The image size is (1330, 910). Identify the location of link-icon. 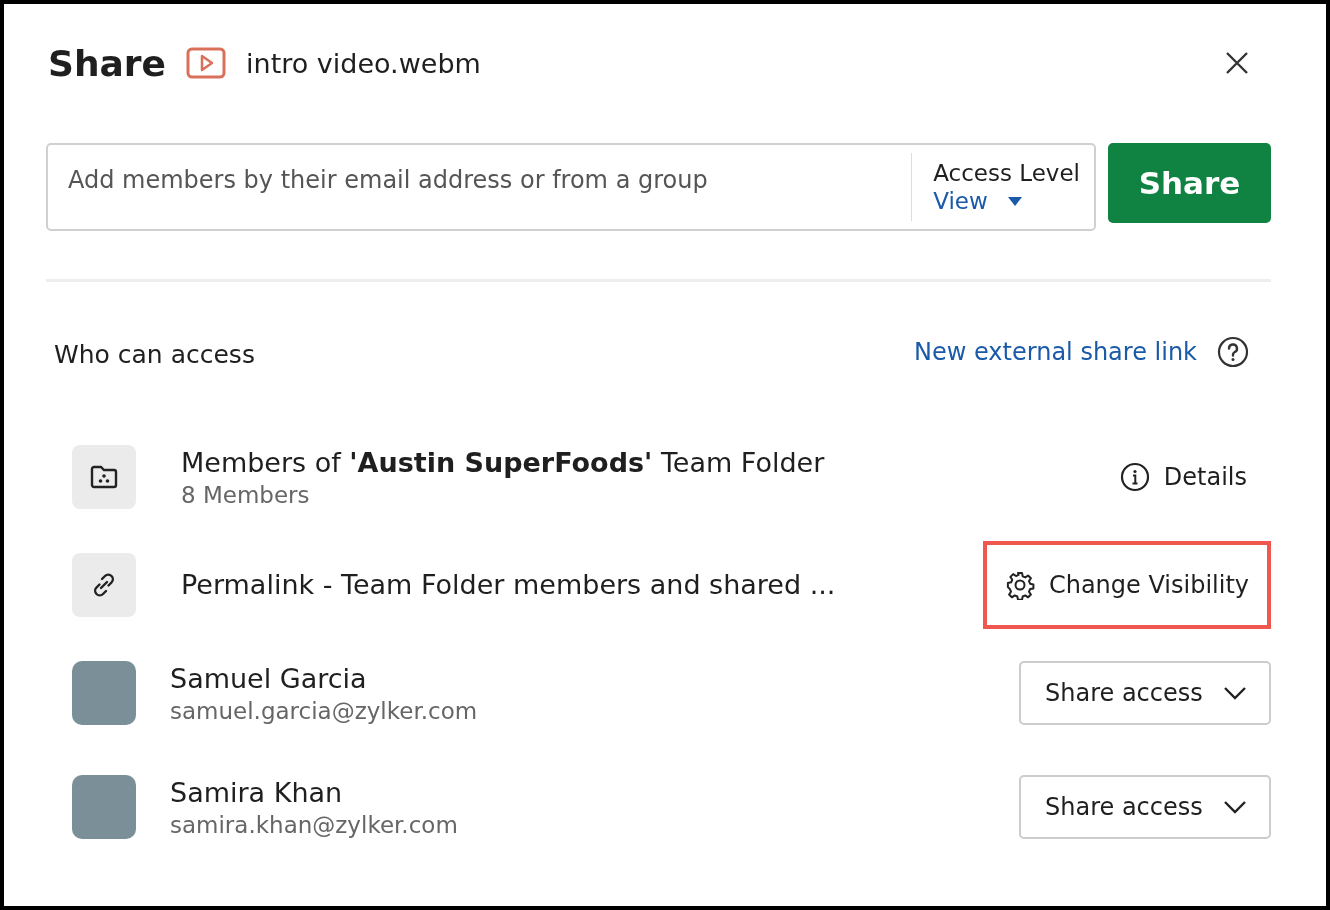
(104, 584).